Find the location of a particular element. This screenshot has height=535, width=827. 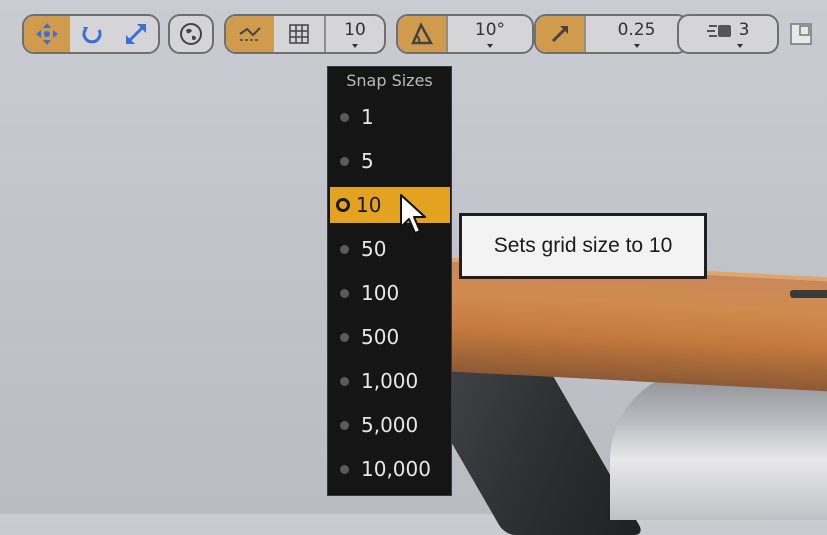

snap-size-item-5: 5 is located at coordinates (390, 161).